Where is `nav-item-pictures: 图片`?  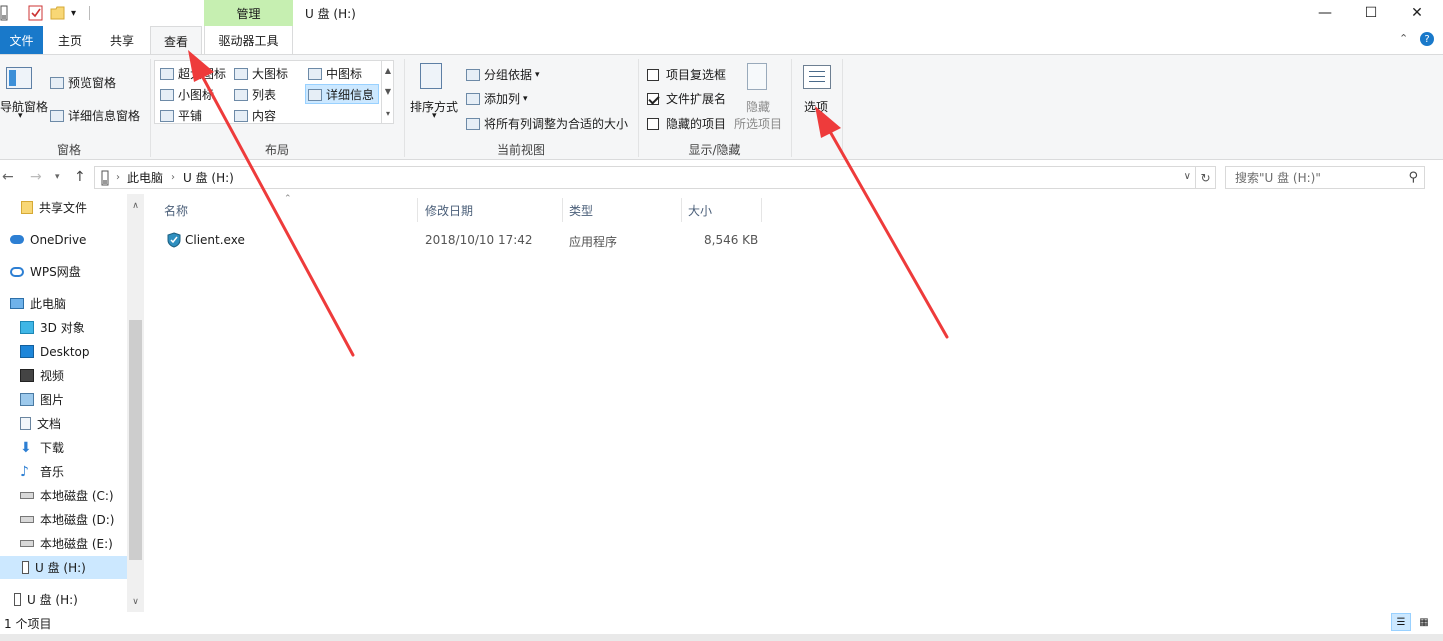 nav-item-pictures: 图片 is located at coordinates (63, 399).